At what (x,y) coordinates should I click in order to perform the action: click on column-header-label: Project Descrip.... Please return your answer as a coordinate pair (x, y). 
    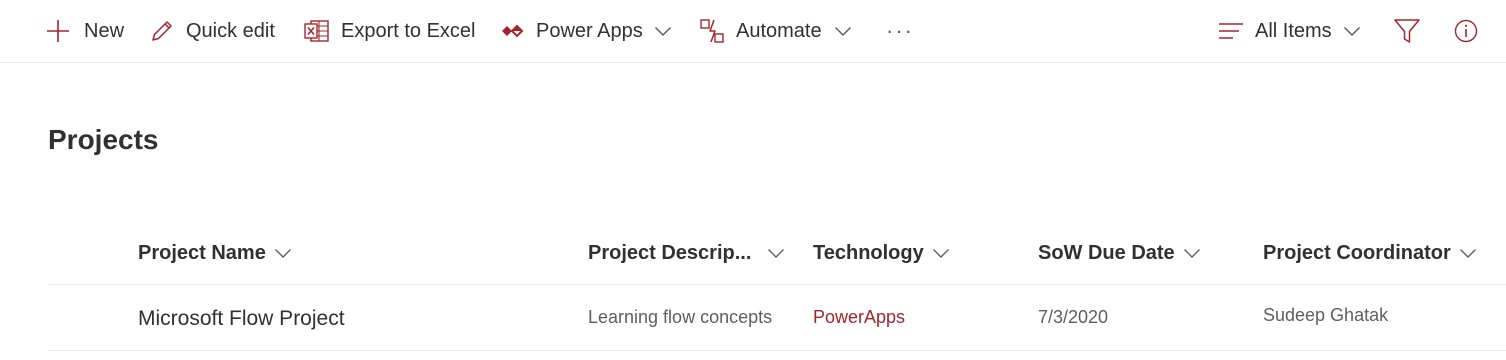
    Looking at the image, I should click on (670, 252).